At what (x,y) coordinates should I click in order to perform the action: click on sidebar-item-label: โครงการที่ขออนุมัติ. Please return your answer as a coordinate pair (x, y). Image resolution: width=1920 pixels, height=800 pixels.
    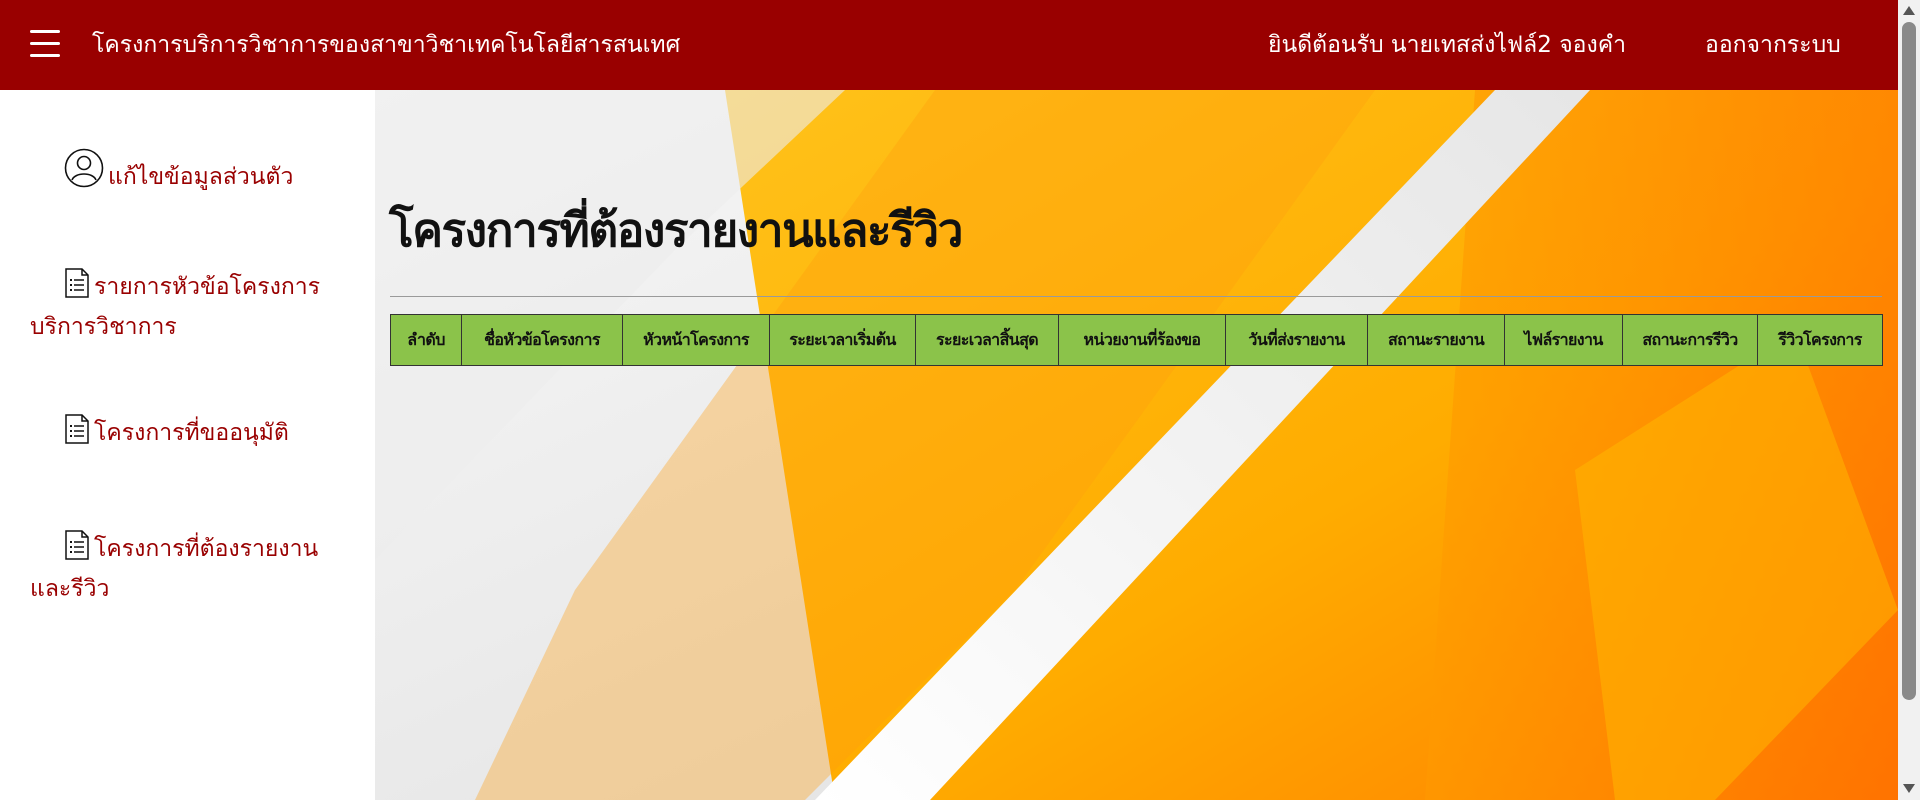
    Looking at the image, I should click on (191, 433).